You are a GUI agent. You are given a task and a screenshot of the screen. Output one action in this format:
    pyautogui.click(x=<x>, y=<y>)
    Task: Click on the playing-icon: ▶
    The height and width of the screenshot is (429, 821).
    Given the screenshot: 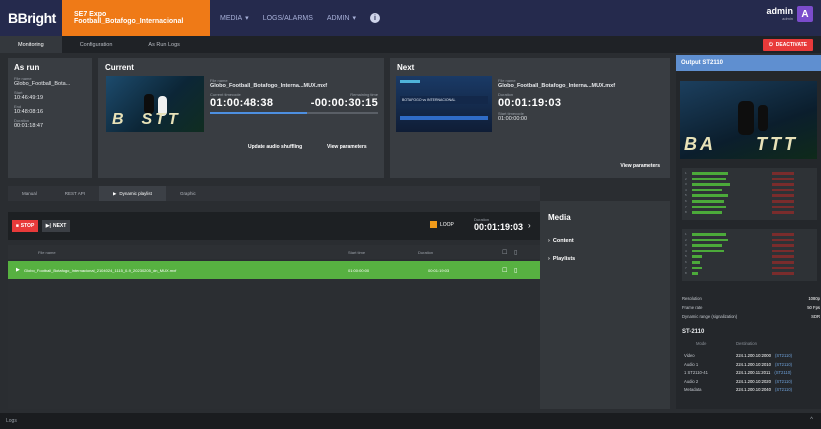 What is the action you would take?
    pyautogui.click(x=18, y=270)
    